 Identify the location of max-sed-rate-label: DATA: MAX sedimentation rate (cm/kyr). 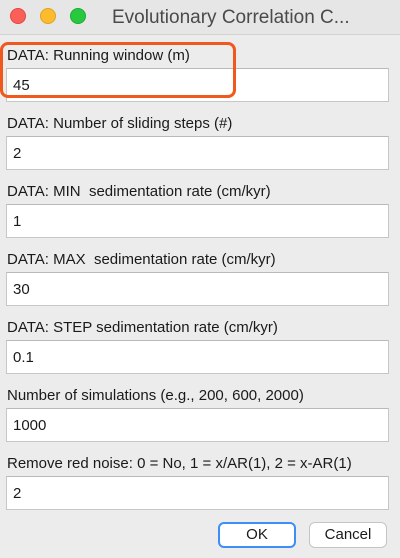
(141, 259).